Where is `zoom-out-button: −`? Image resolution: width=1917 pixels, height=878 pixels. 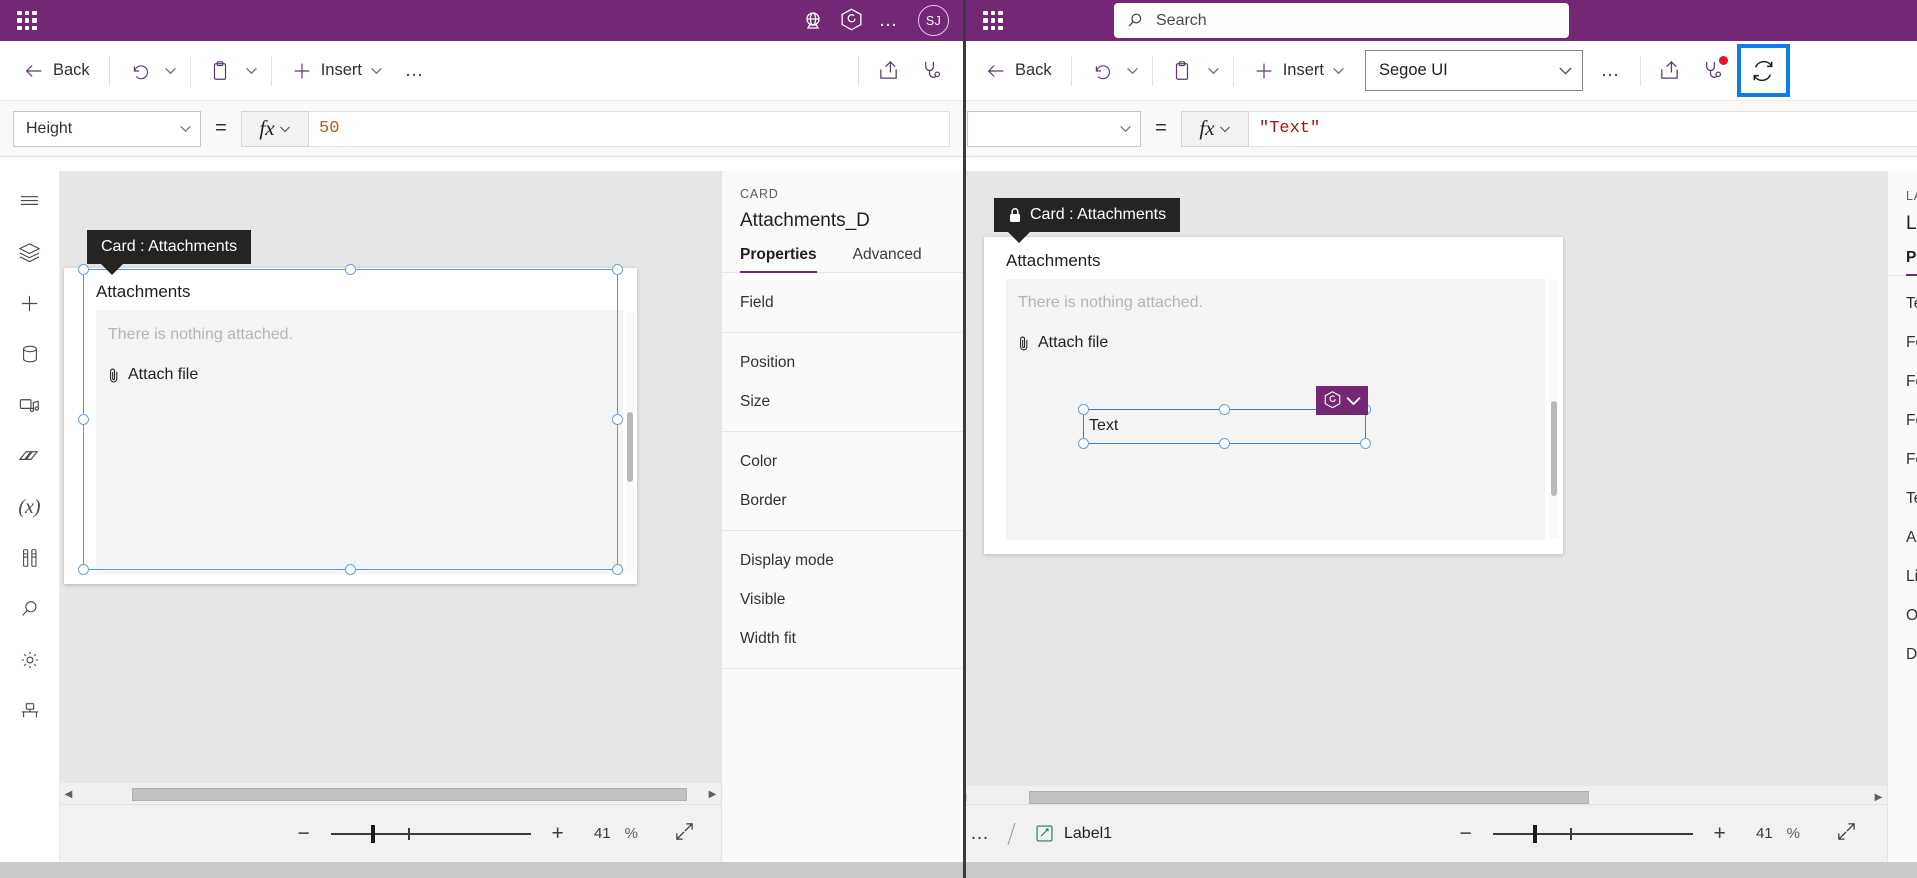
zoom-out-button: − is located at coordinates (304, 834).